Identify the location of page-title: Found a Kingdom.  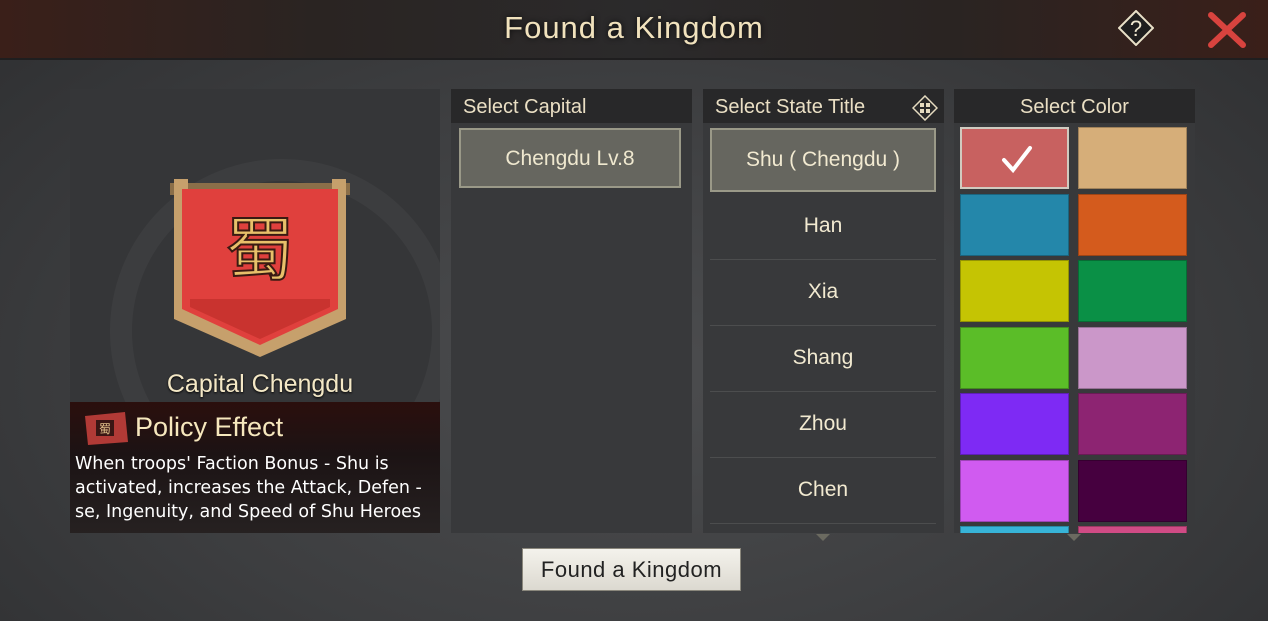
(634, 27).